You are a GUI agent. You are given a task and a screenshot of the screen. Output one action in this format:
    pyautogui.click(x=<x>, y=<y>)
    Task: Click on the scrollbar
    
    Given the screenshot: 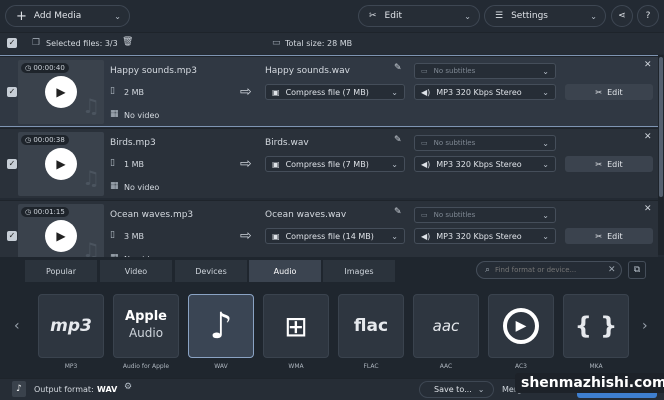 What is the action you would take?
    pyautogui.click(x=661, y=155)
    